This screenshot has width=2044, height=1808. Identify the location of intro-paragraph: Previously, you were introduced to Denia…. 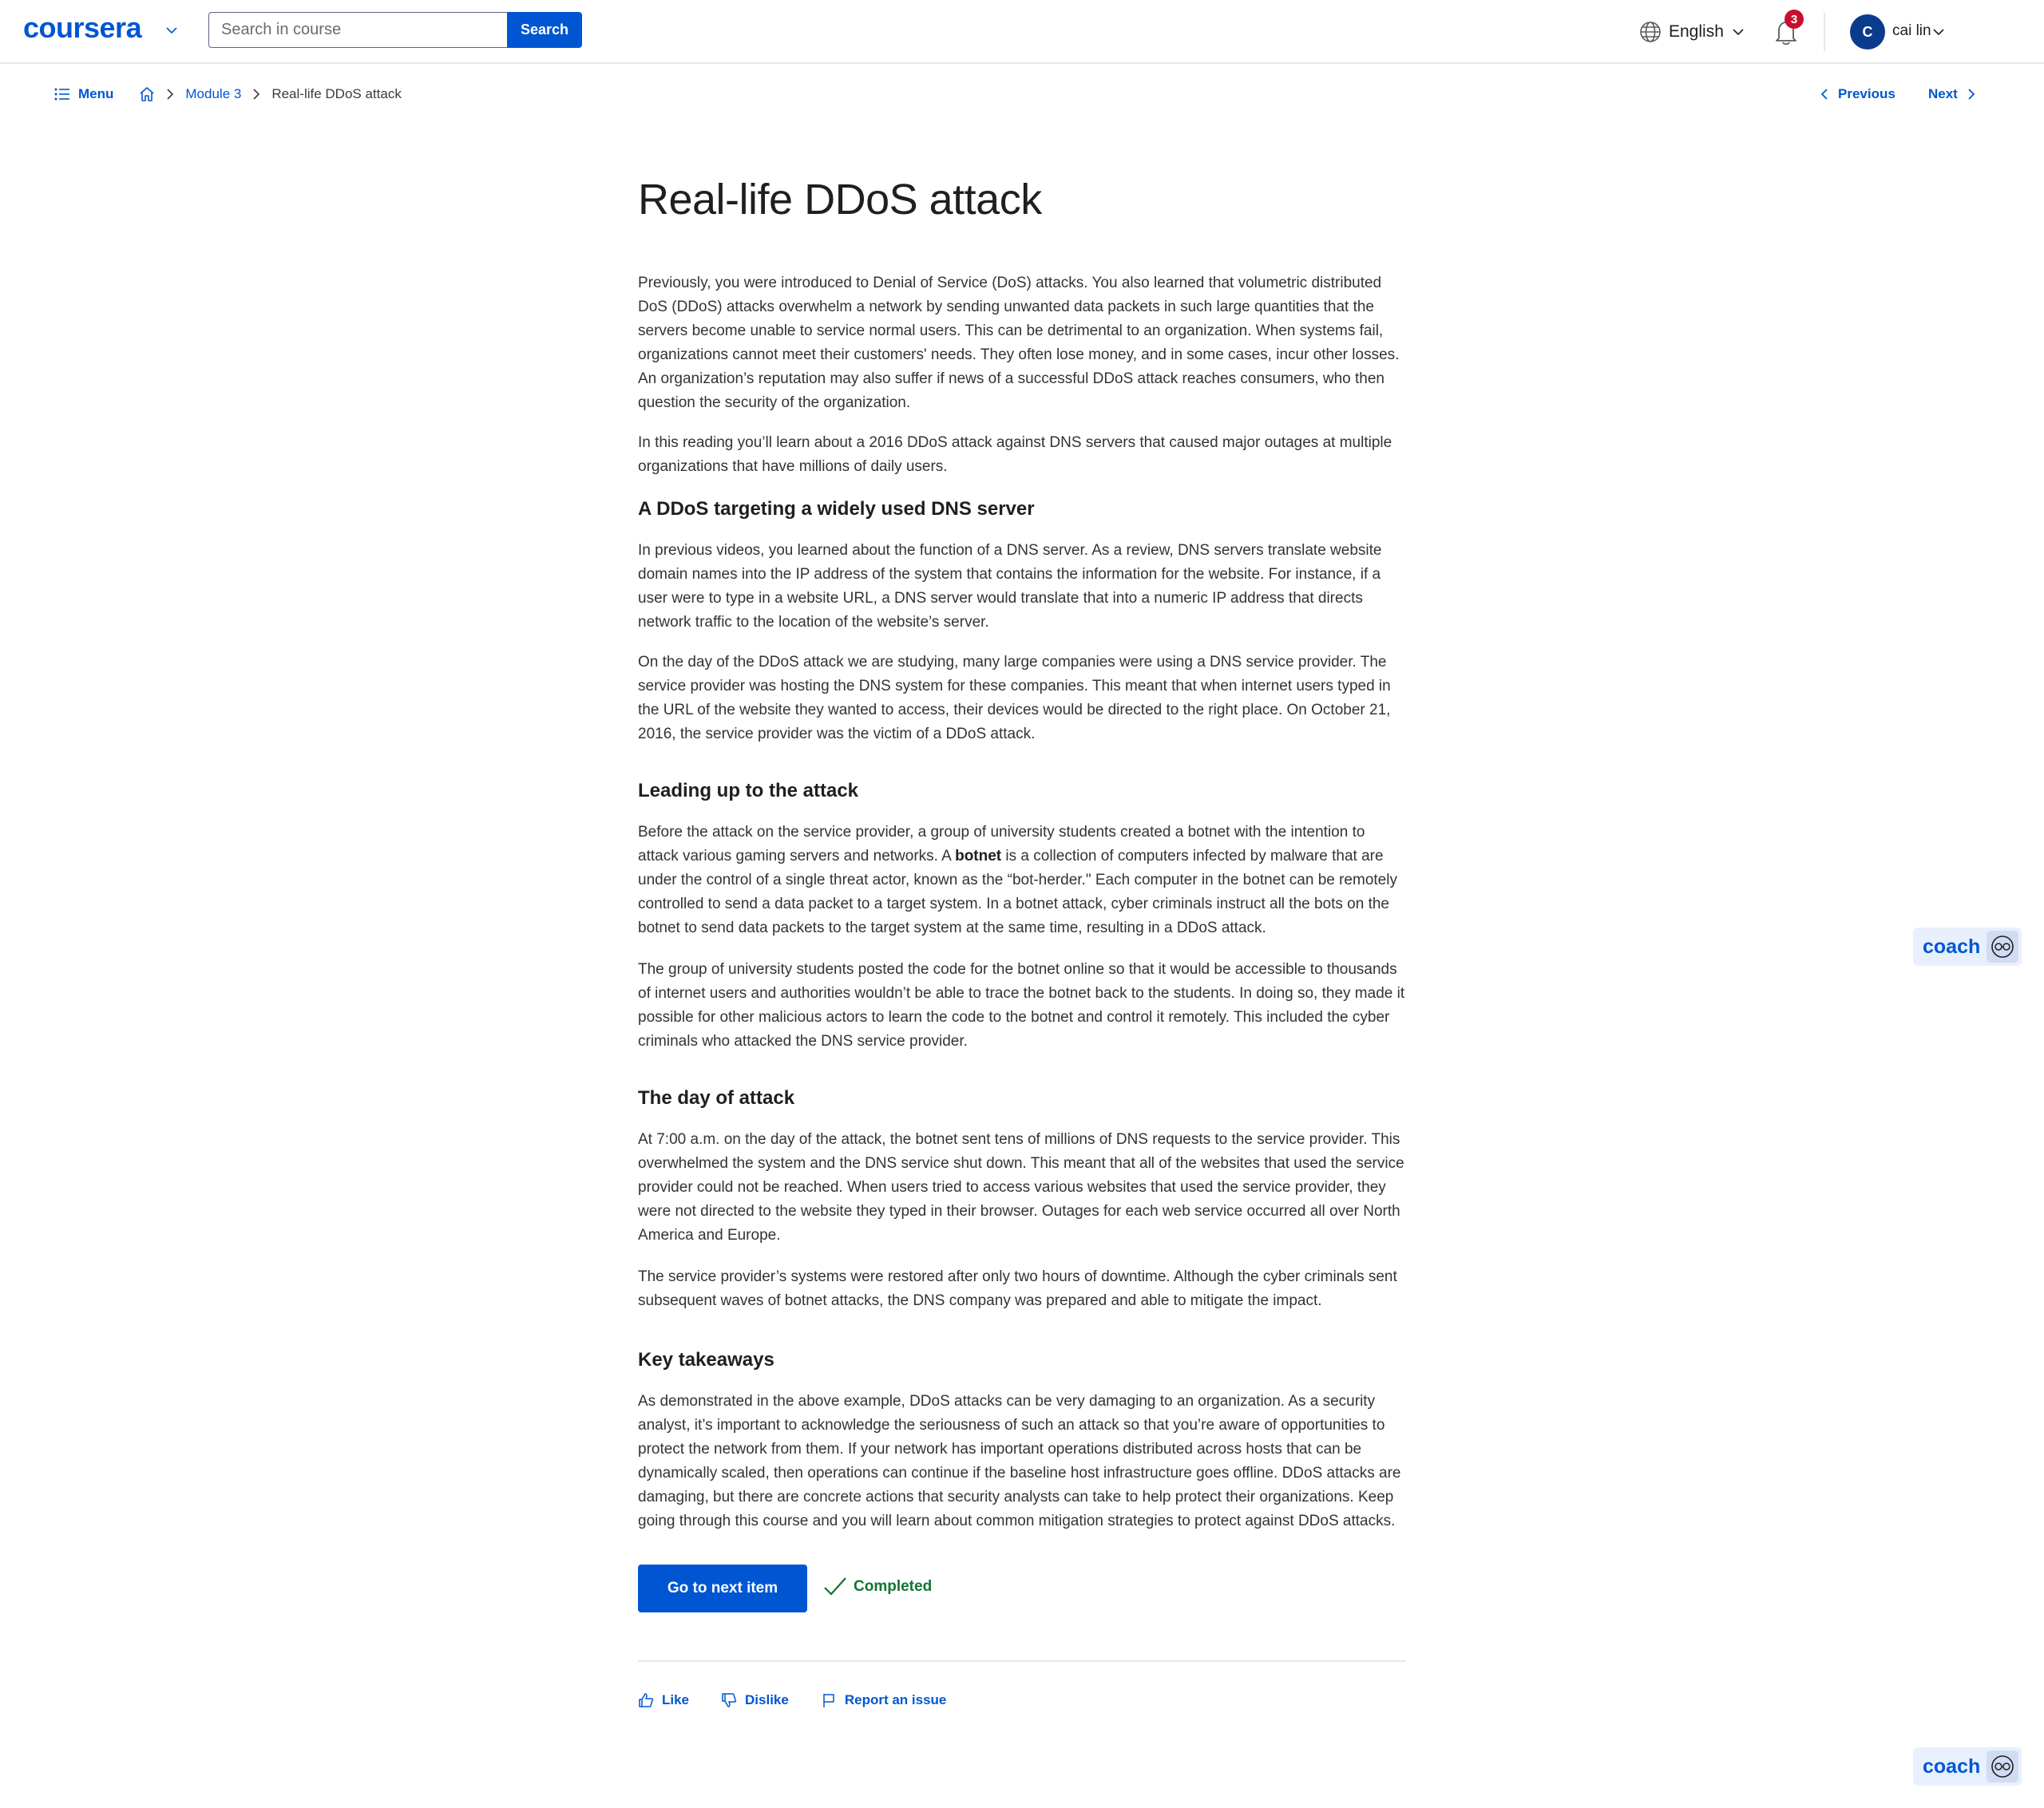
(1019, 343).